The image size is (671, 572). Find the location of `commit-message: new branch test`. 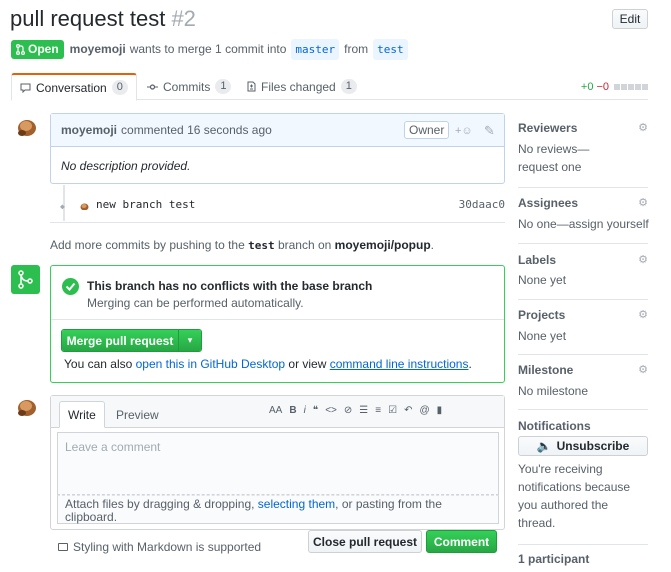

commit-message: new branch test is located at coordinates (145, 204).